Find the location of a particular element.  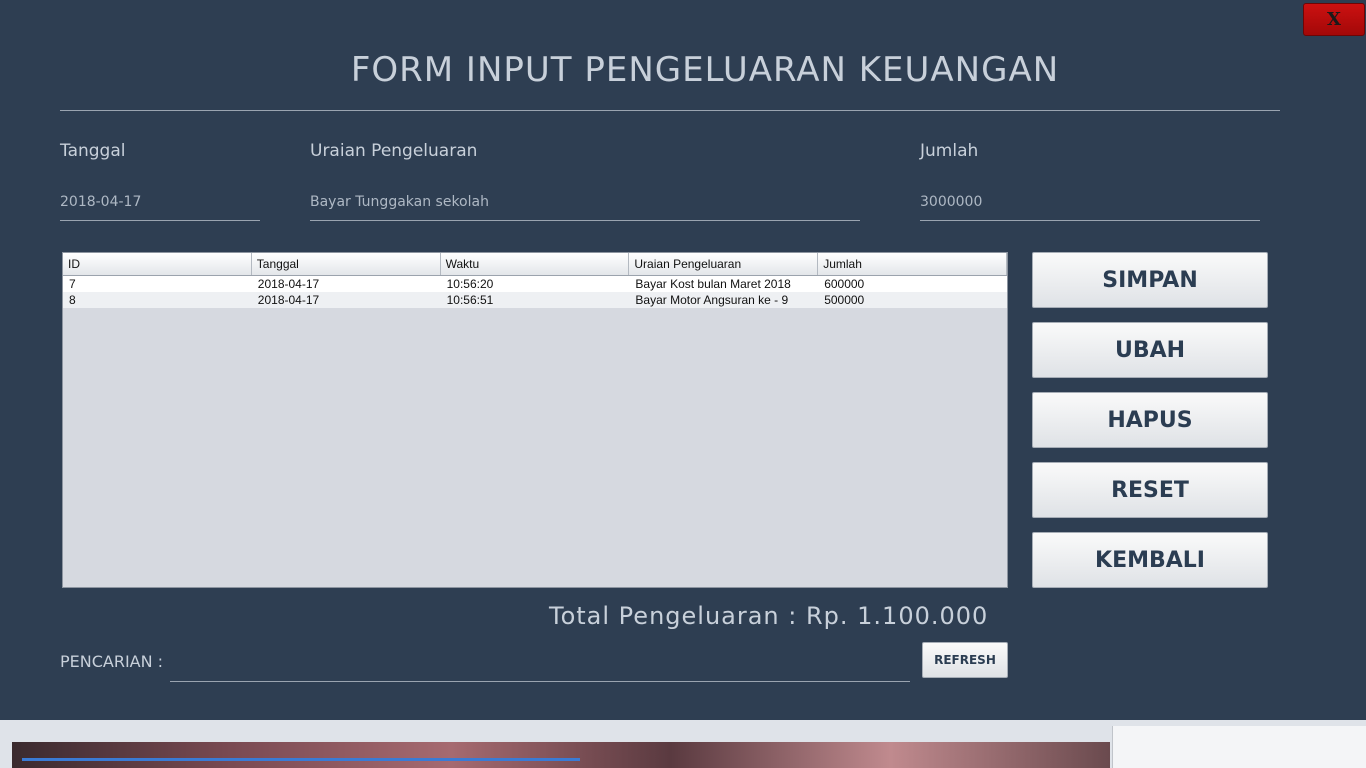

ubah-button: UBAH is located at coordinates (1150, 350).